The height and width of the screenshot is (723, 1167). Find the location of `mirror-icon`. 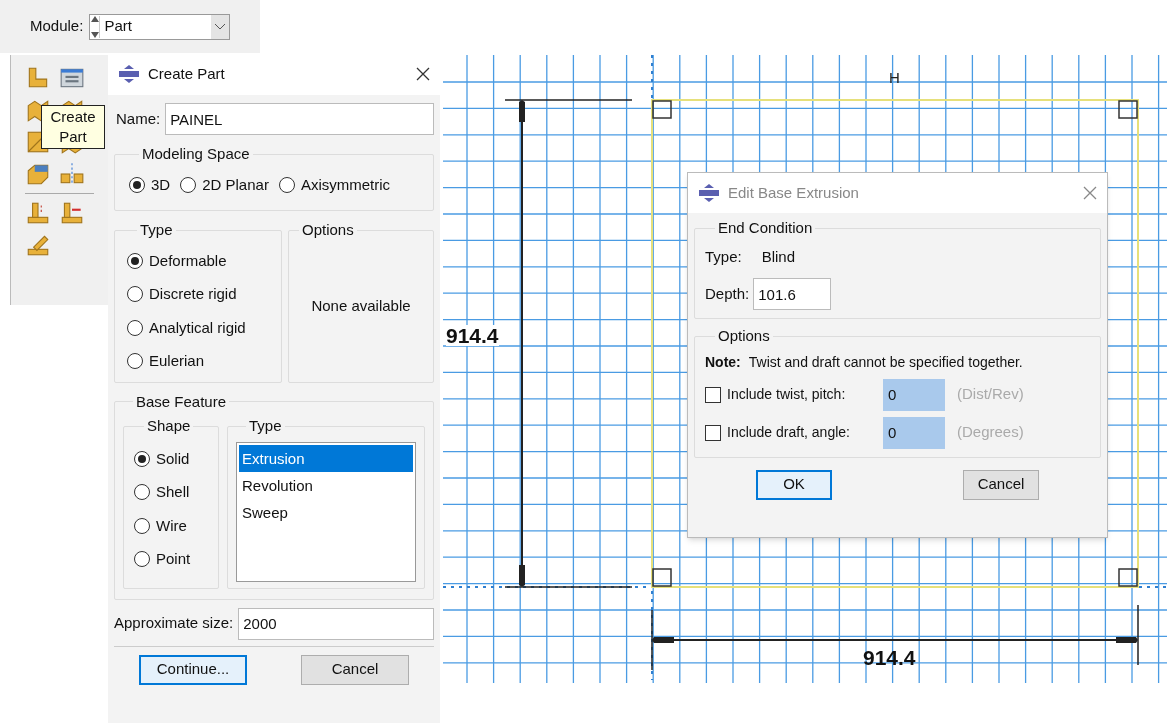

mirror-icon is located at coordinates (72, 174).